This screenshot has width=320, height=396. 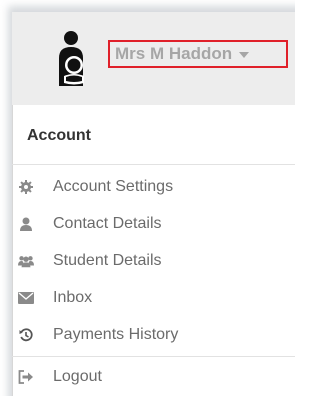 I want to click on menu-item-label: Account Settings, so click(x=113, y=186).